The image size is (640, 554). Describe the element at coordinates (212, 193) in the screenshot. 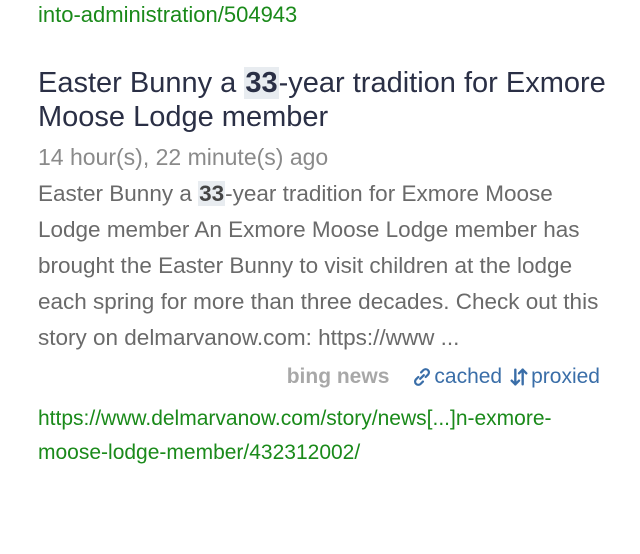

I see `snippet-highlight: 33` at that location.